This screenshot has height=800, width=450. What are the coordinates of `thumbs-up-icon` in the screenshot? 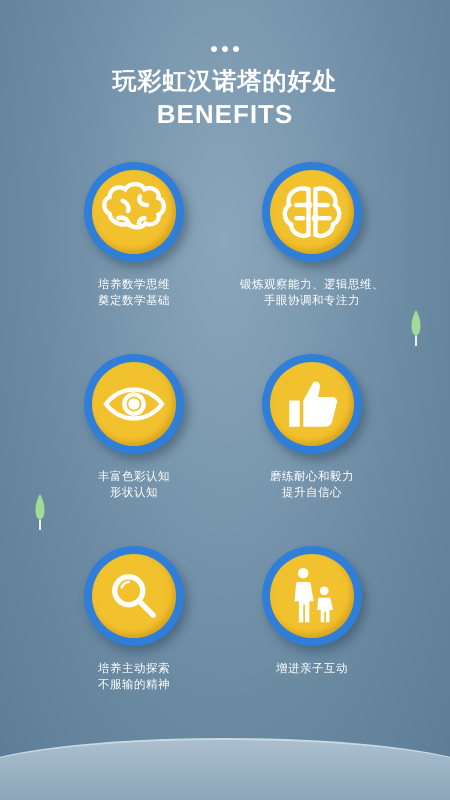 It's located at (313, 404).